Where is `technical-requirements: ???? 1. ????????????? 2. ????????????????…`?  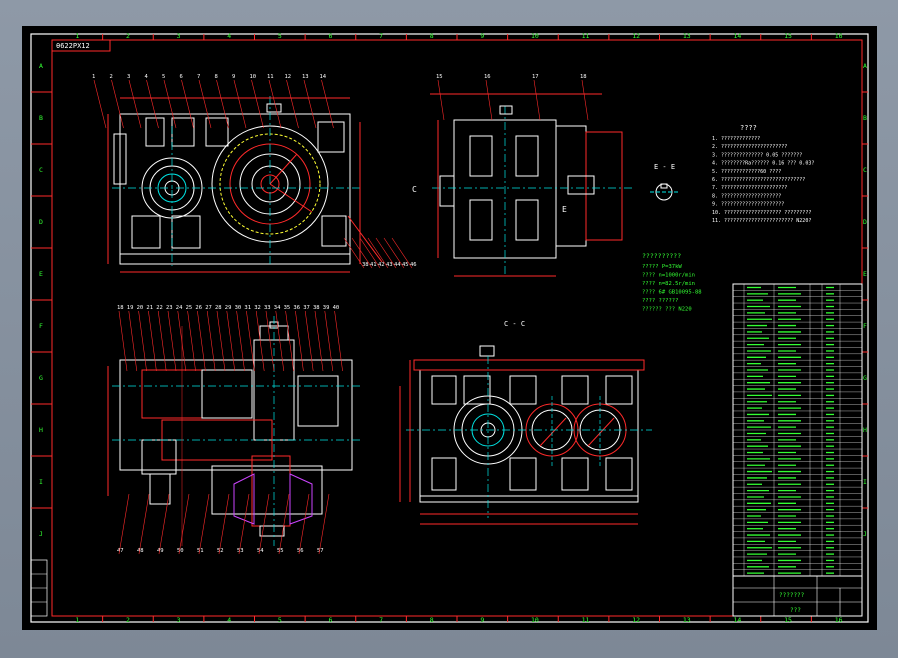
technical-requirements: ???? 1. ????????????? 2. ????????????????… is located at coordinates (763, 174).